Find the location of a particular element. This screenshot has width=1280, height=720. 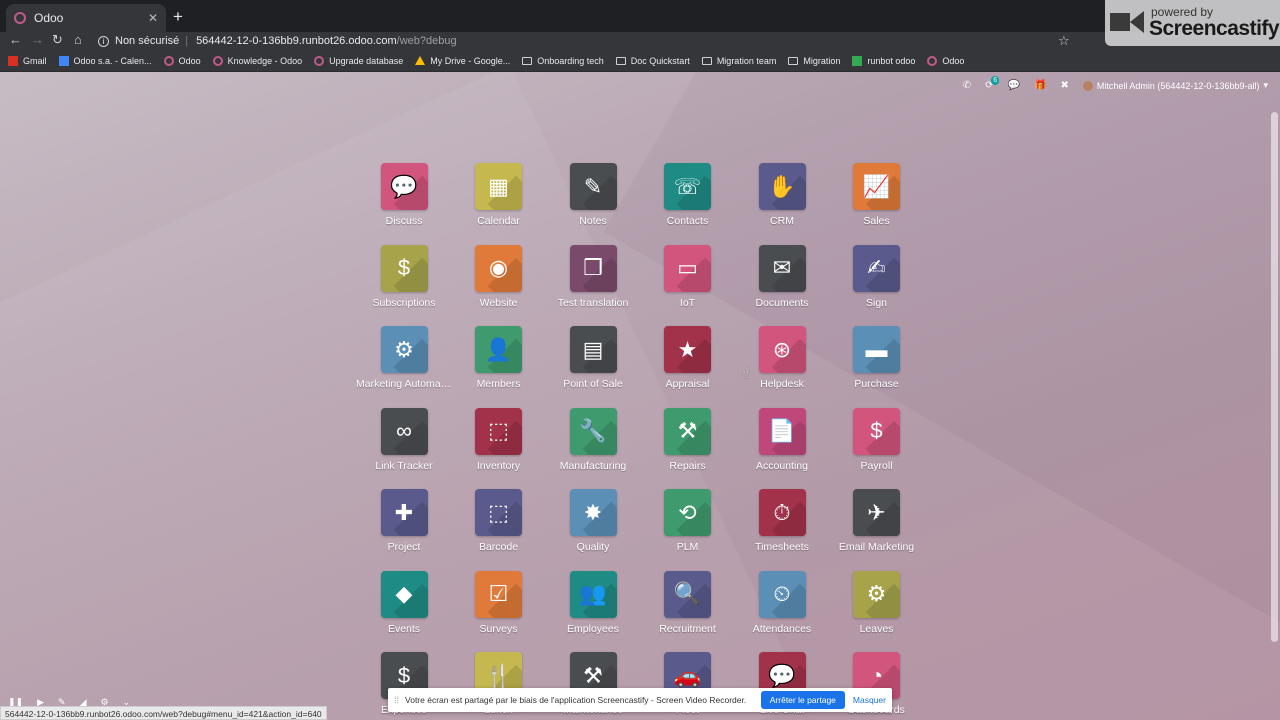

app-label: Purchase is located at coordinates (876, 384).